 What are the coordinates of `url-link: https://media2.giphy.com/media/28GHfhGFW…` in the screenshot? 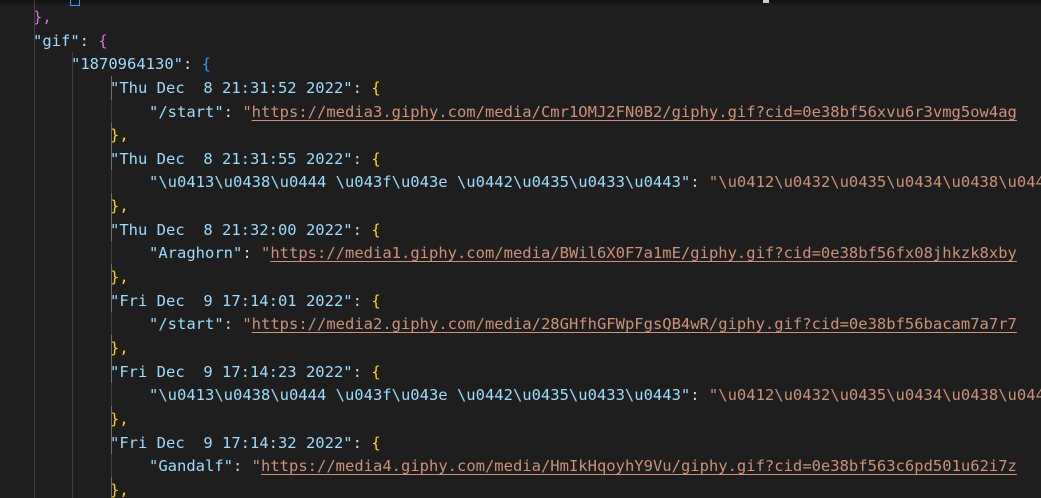 It's located at (634, 324).